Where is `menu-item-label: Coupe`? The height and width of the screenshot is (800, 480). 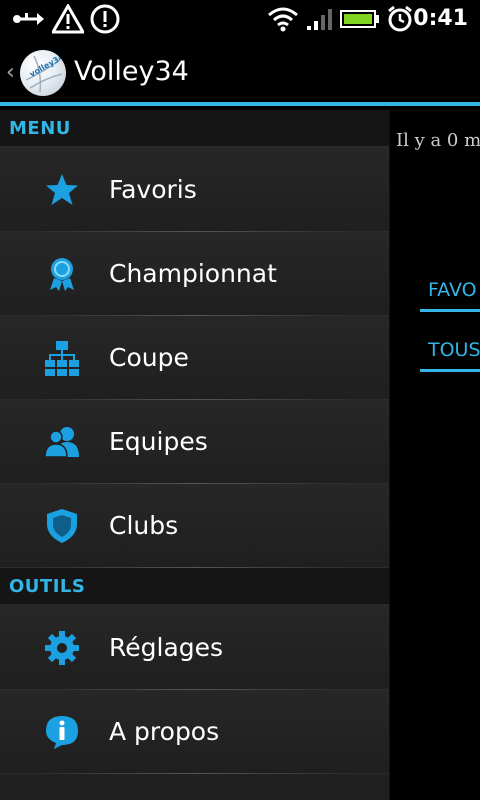
menu-item-label: Coupe is located at coordinates (149, 357).